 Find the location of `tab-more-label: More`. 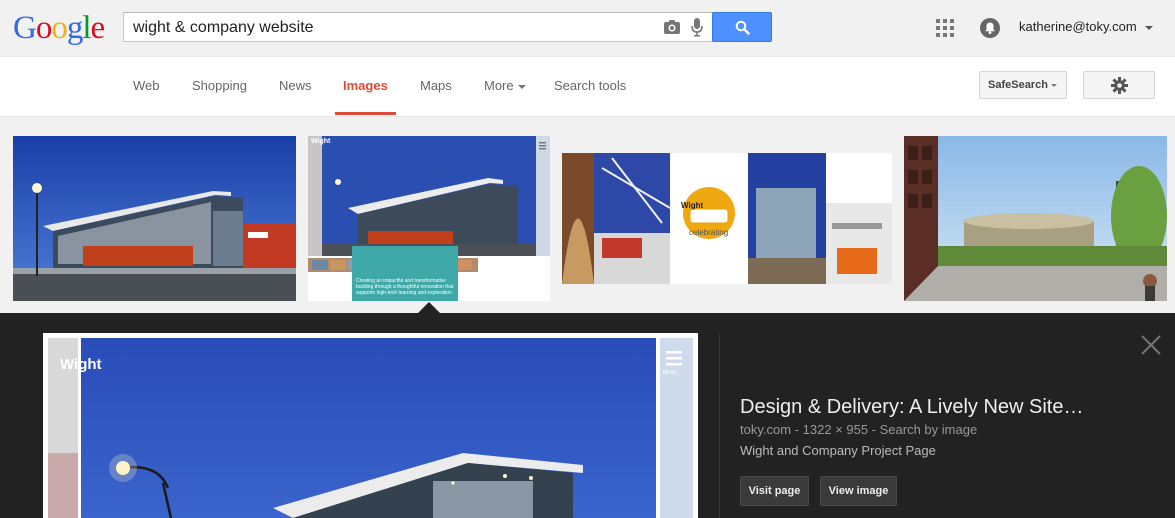

tab-more-label: More is located at coordinates (499, 85).